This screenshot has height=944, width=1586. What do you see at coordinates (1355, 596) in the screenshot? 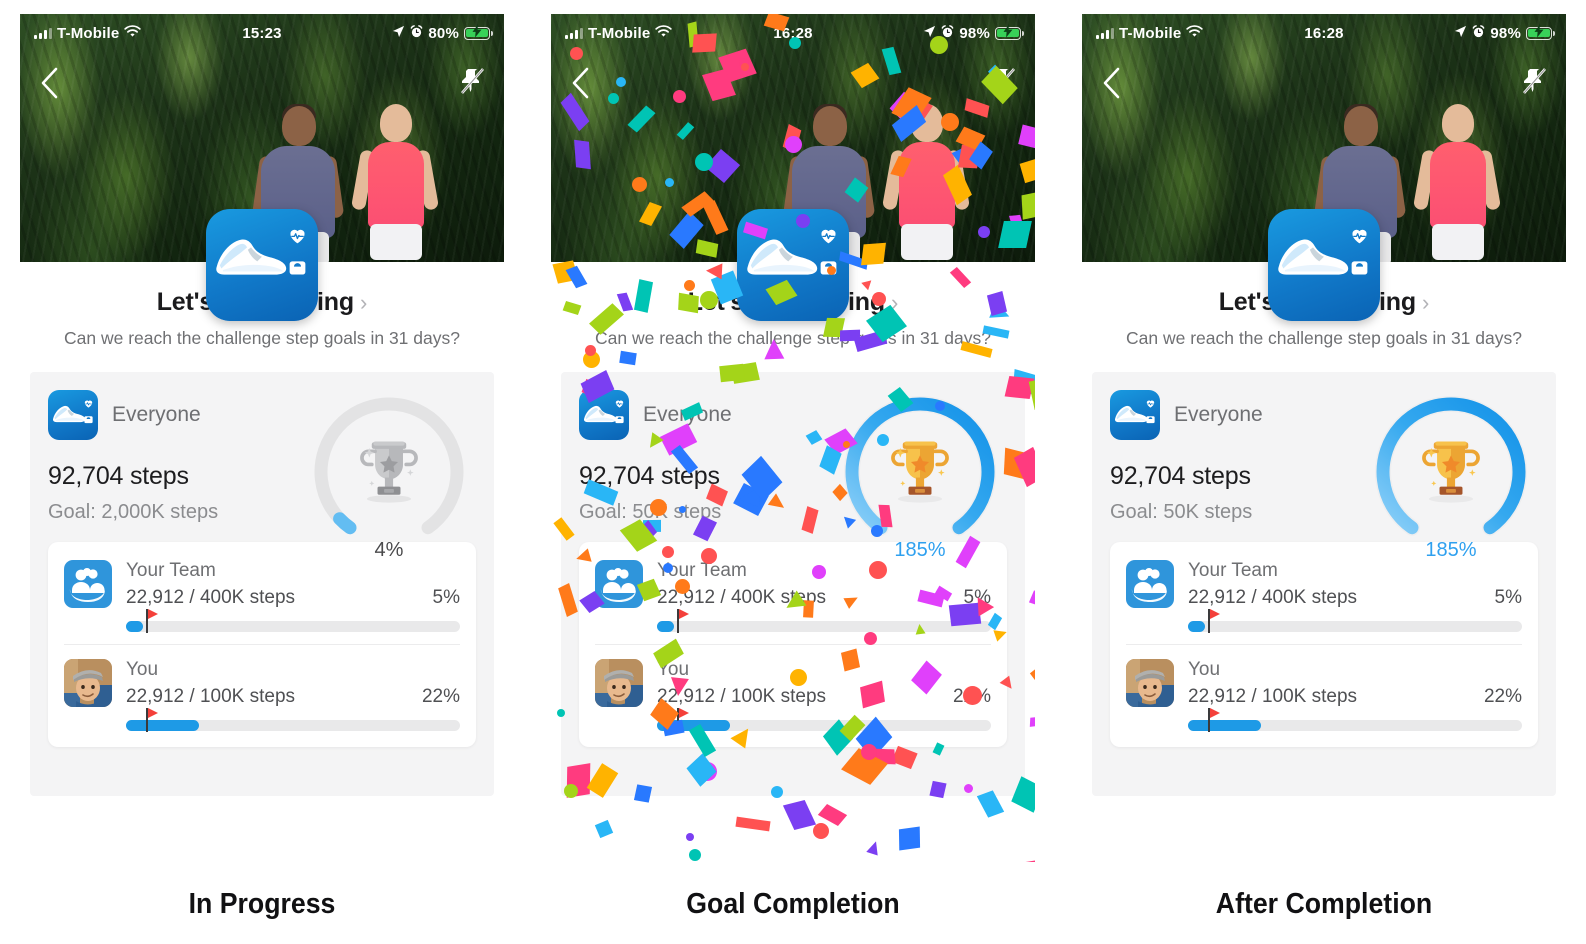
I see `member-body: Your Team 22,912 / 400K steps 5%` at bounding box center [1355, 596].